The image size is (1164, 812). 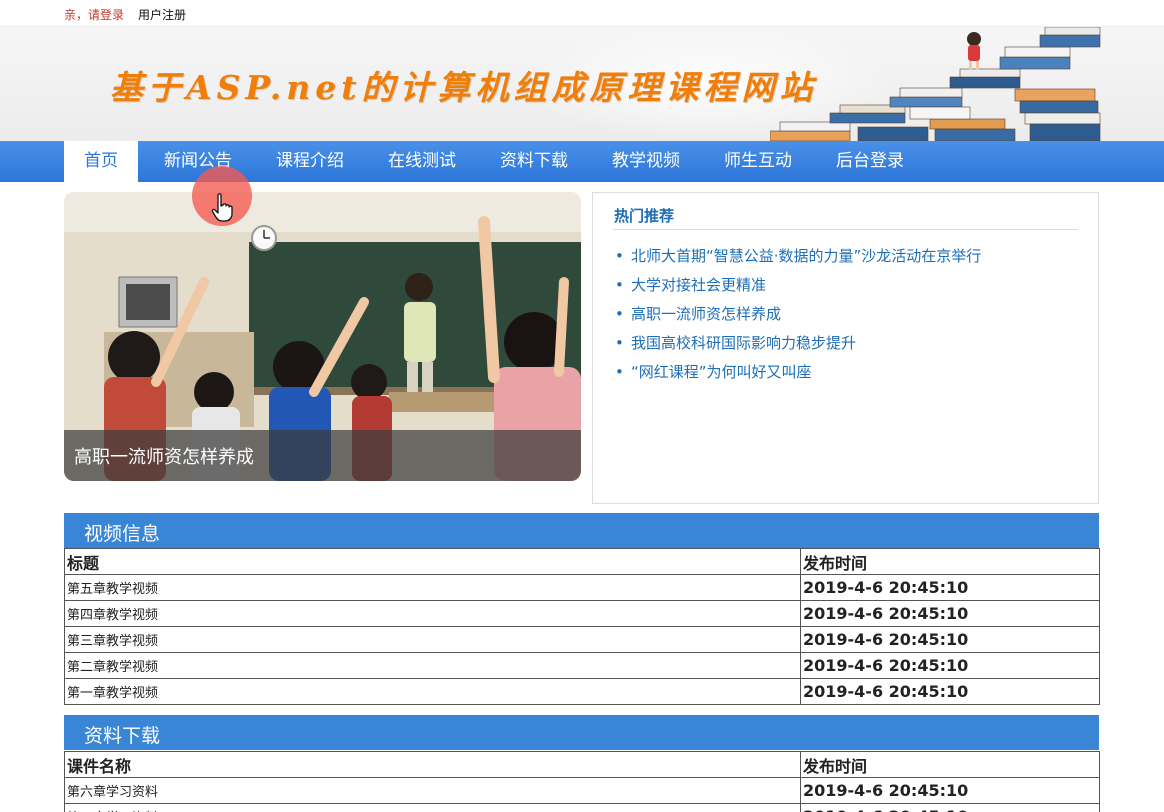 I want to click on download-name-cell: 第五章学习资料, so click(x=432, y=807).